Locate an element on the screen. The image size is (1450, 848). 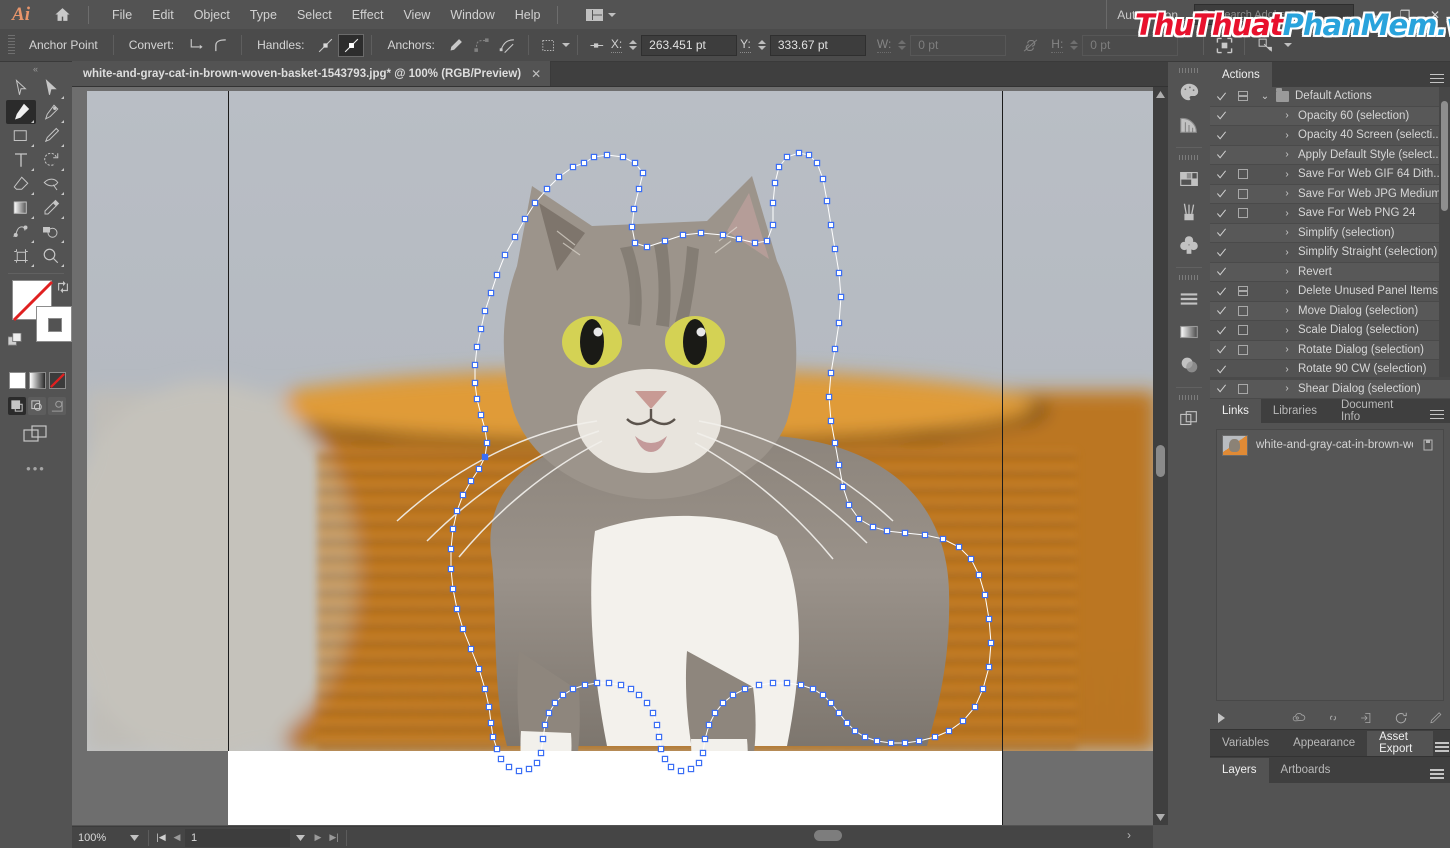
selection-tool is located at coordinates (21, 88).